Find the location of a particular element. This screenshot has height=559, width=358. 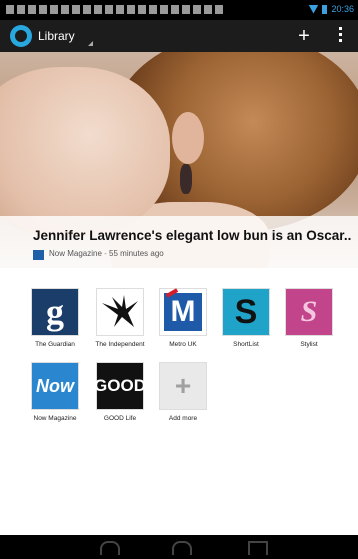

wifi-icon is located at coordinates (313, 9).